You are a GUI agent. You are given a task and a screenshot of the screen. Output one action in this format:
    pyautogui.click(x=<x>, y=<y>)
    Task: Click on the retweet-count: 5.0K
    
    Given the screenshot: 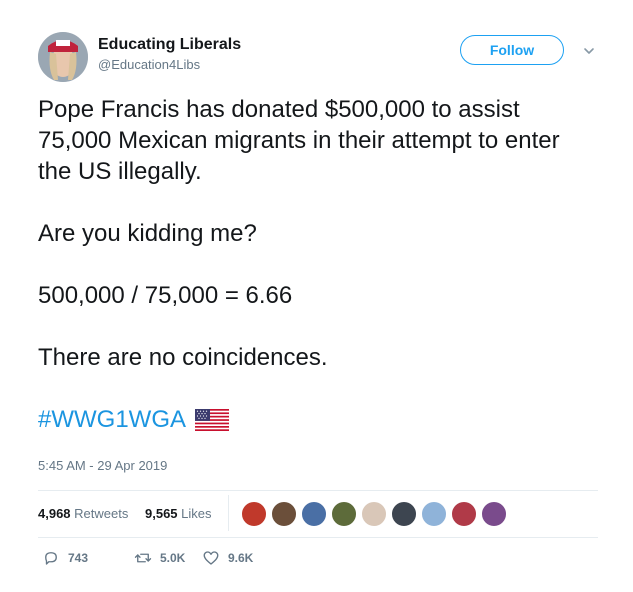 What is the action you would take?
    pyautogui.click(x=173, y=558)
    